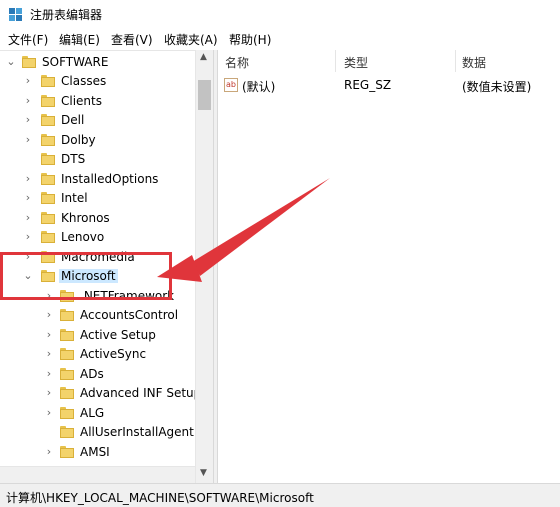 The width and height of the screenshot is (560, 507). I want to click on tree-item-amsi: › AMSI, so click(97, 453).